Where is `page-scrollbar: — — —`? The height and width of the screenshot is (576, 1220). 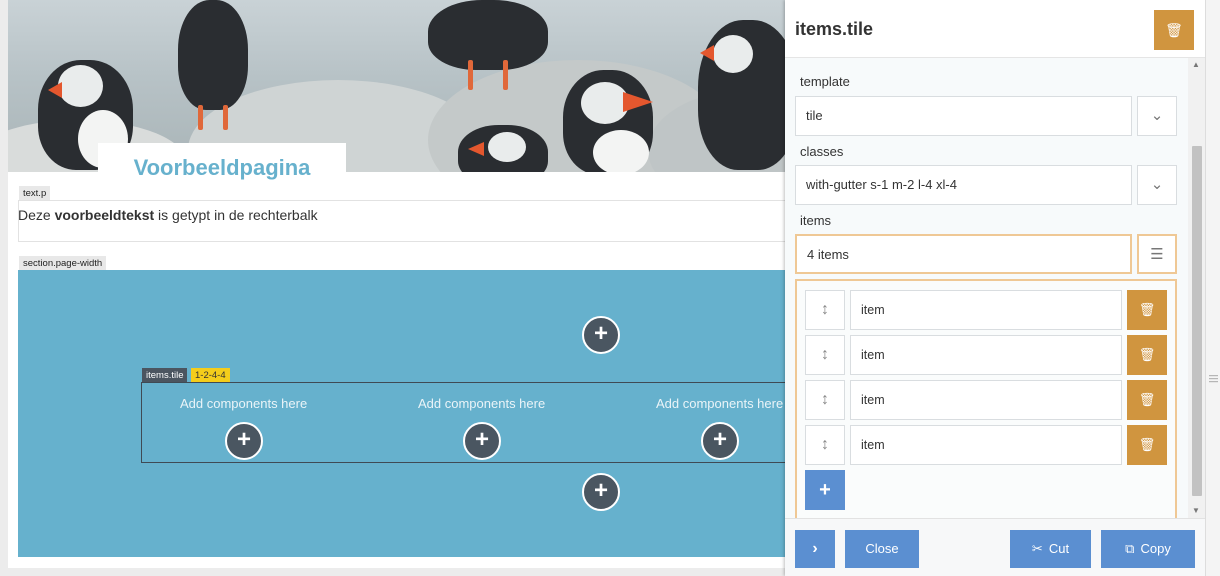 page-scrollbar: — — — is located at coordinates (1212, 288).